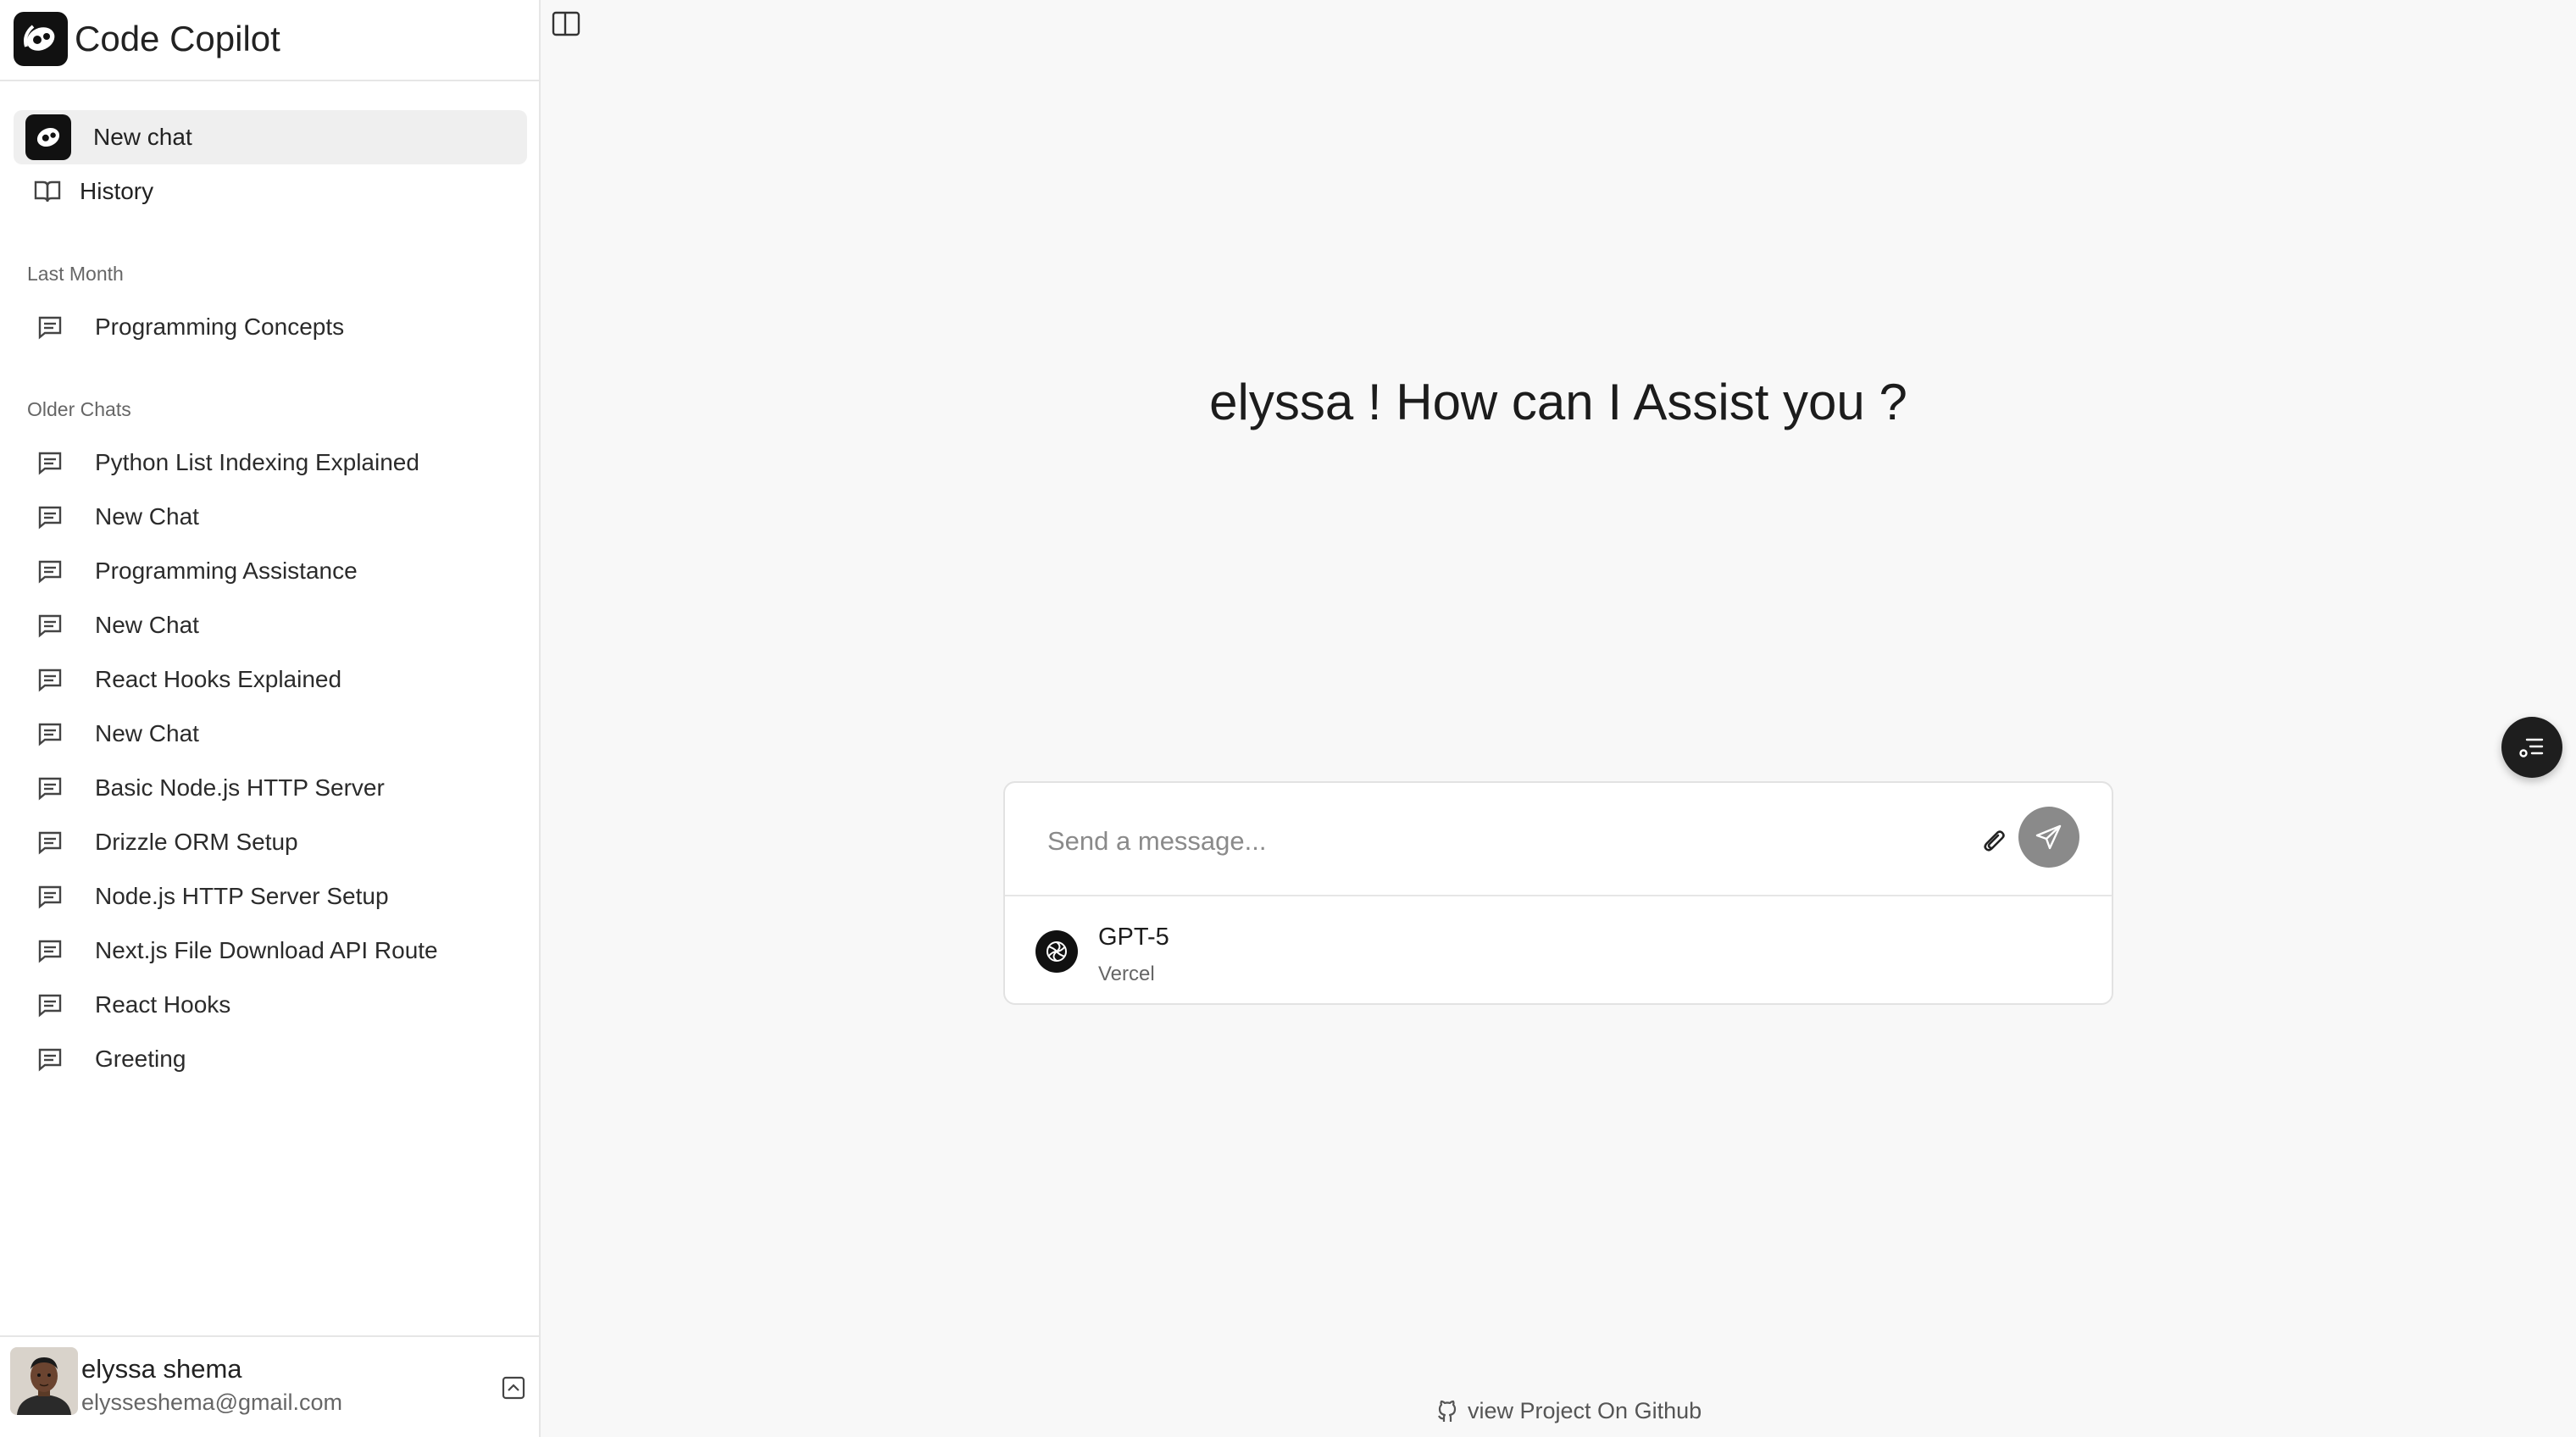  I want to click on chat-title: Drizzle ORM Setup, so click(196, 842).